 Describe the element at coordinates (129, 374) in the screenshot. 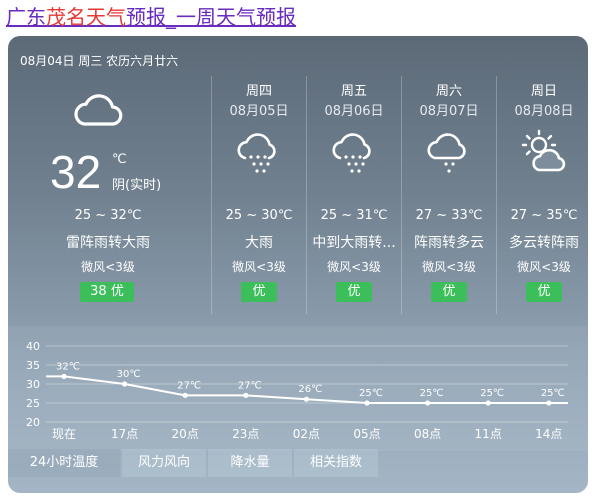

I see `chart-data-label: 30℃` at that location.